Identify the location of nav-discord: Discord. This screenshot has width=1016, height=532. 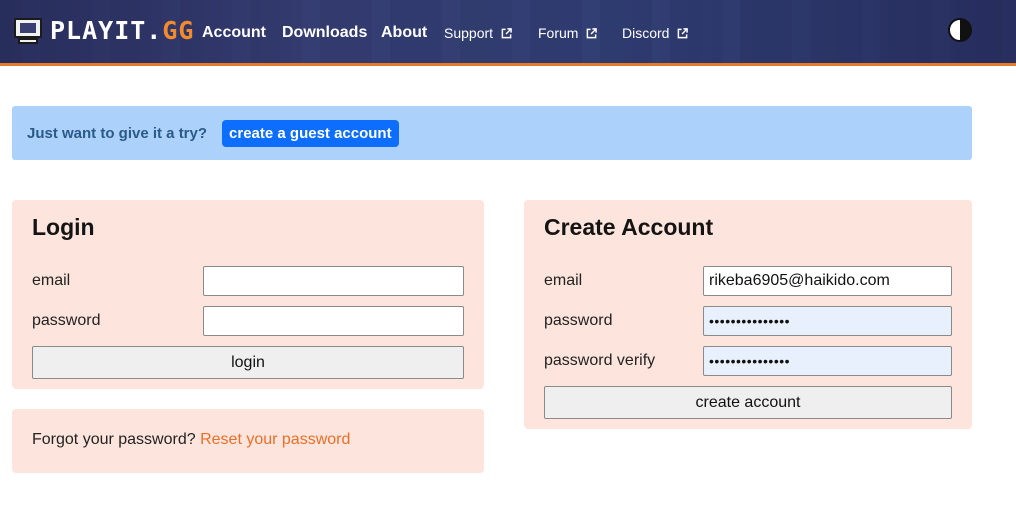
(655, 33).